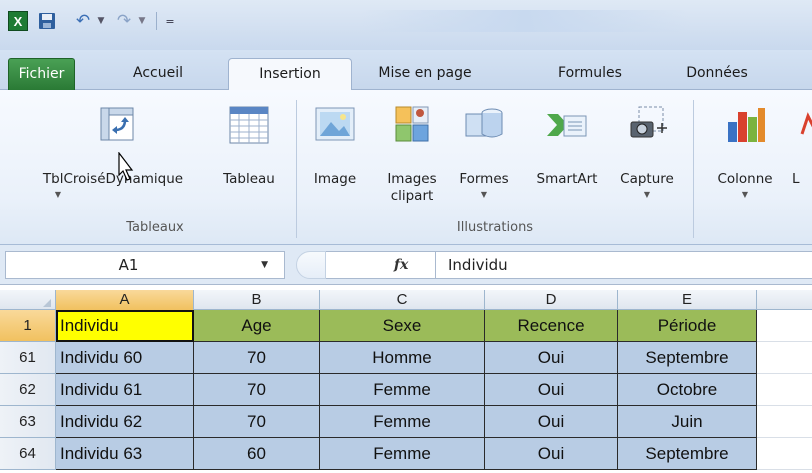 The height and width of the screenshot is (473, 812). What do you see at coordinates (28, 454) in the screenshot?
I see `row-header-64: 64` at bounding box center [28, 454].